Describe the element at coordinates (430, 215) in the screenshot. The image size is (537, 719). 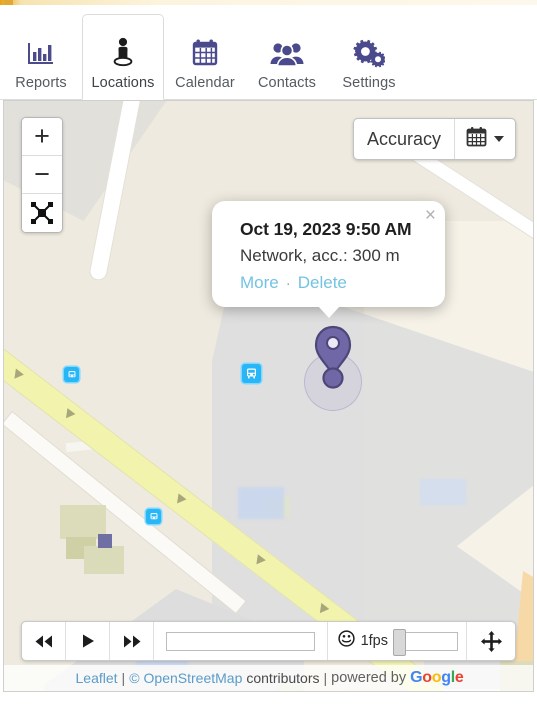
I see `close-icon: ×` at that location.